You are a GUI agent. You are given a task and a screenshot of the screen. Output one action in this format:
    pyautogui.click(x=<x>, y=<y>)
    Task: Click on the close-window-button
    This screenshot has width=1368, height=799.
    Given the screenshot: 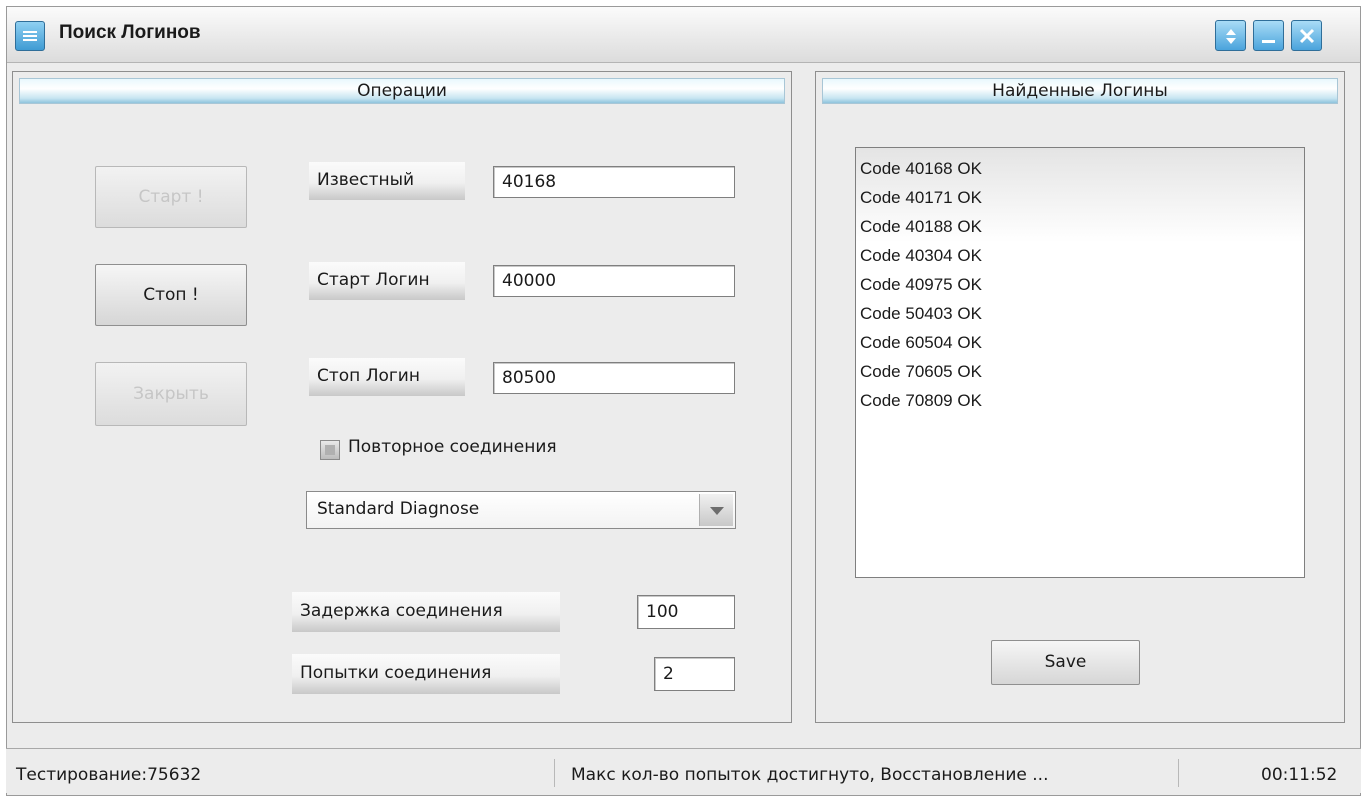 What is the action you would take?
    pyautogui.click(x=1306, y=35)
    